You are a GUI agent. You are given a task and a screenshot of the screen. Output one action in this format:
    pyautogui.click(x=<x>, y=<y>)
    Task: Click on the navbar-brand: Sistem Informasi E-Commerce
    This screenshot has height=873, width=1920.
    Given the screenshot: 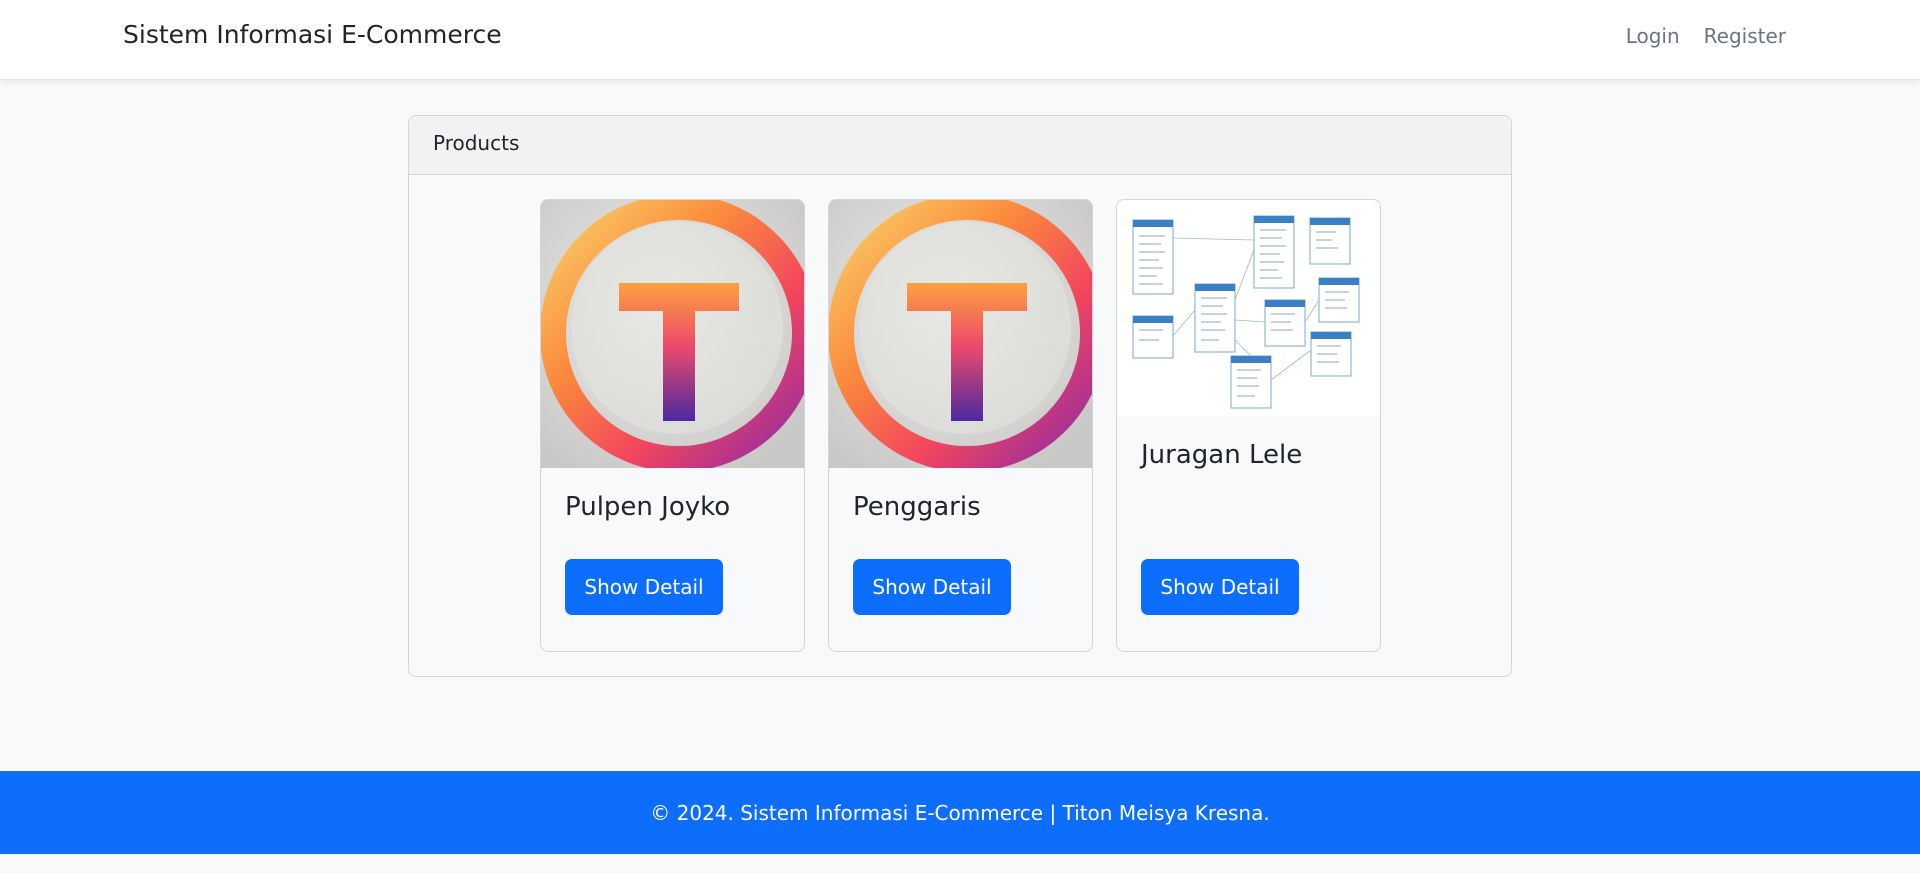 What is the action you would take?
    pyautogui.click(x=312, y=34)
    